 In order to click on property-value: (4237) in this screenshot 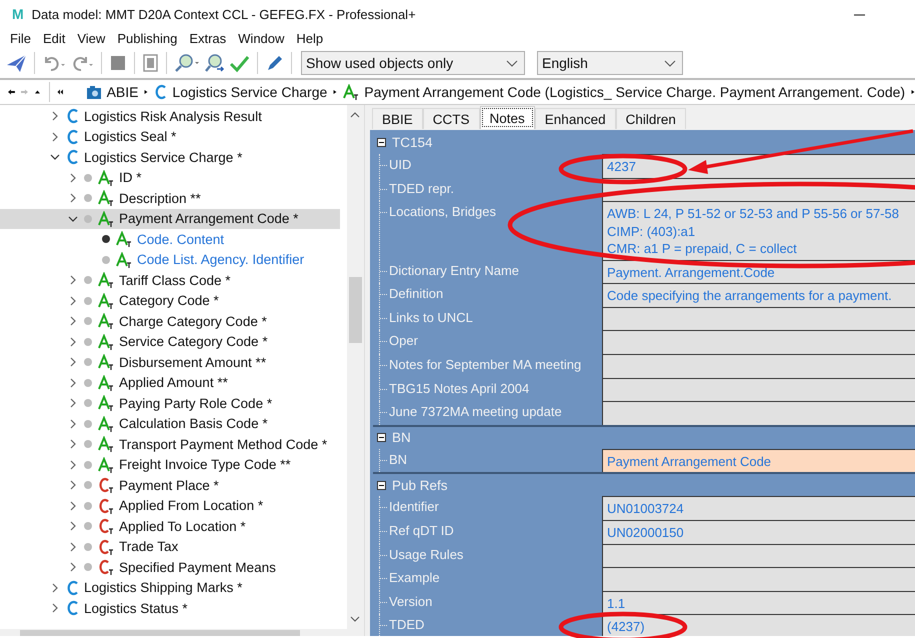, I will do `click(758, 625)`.